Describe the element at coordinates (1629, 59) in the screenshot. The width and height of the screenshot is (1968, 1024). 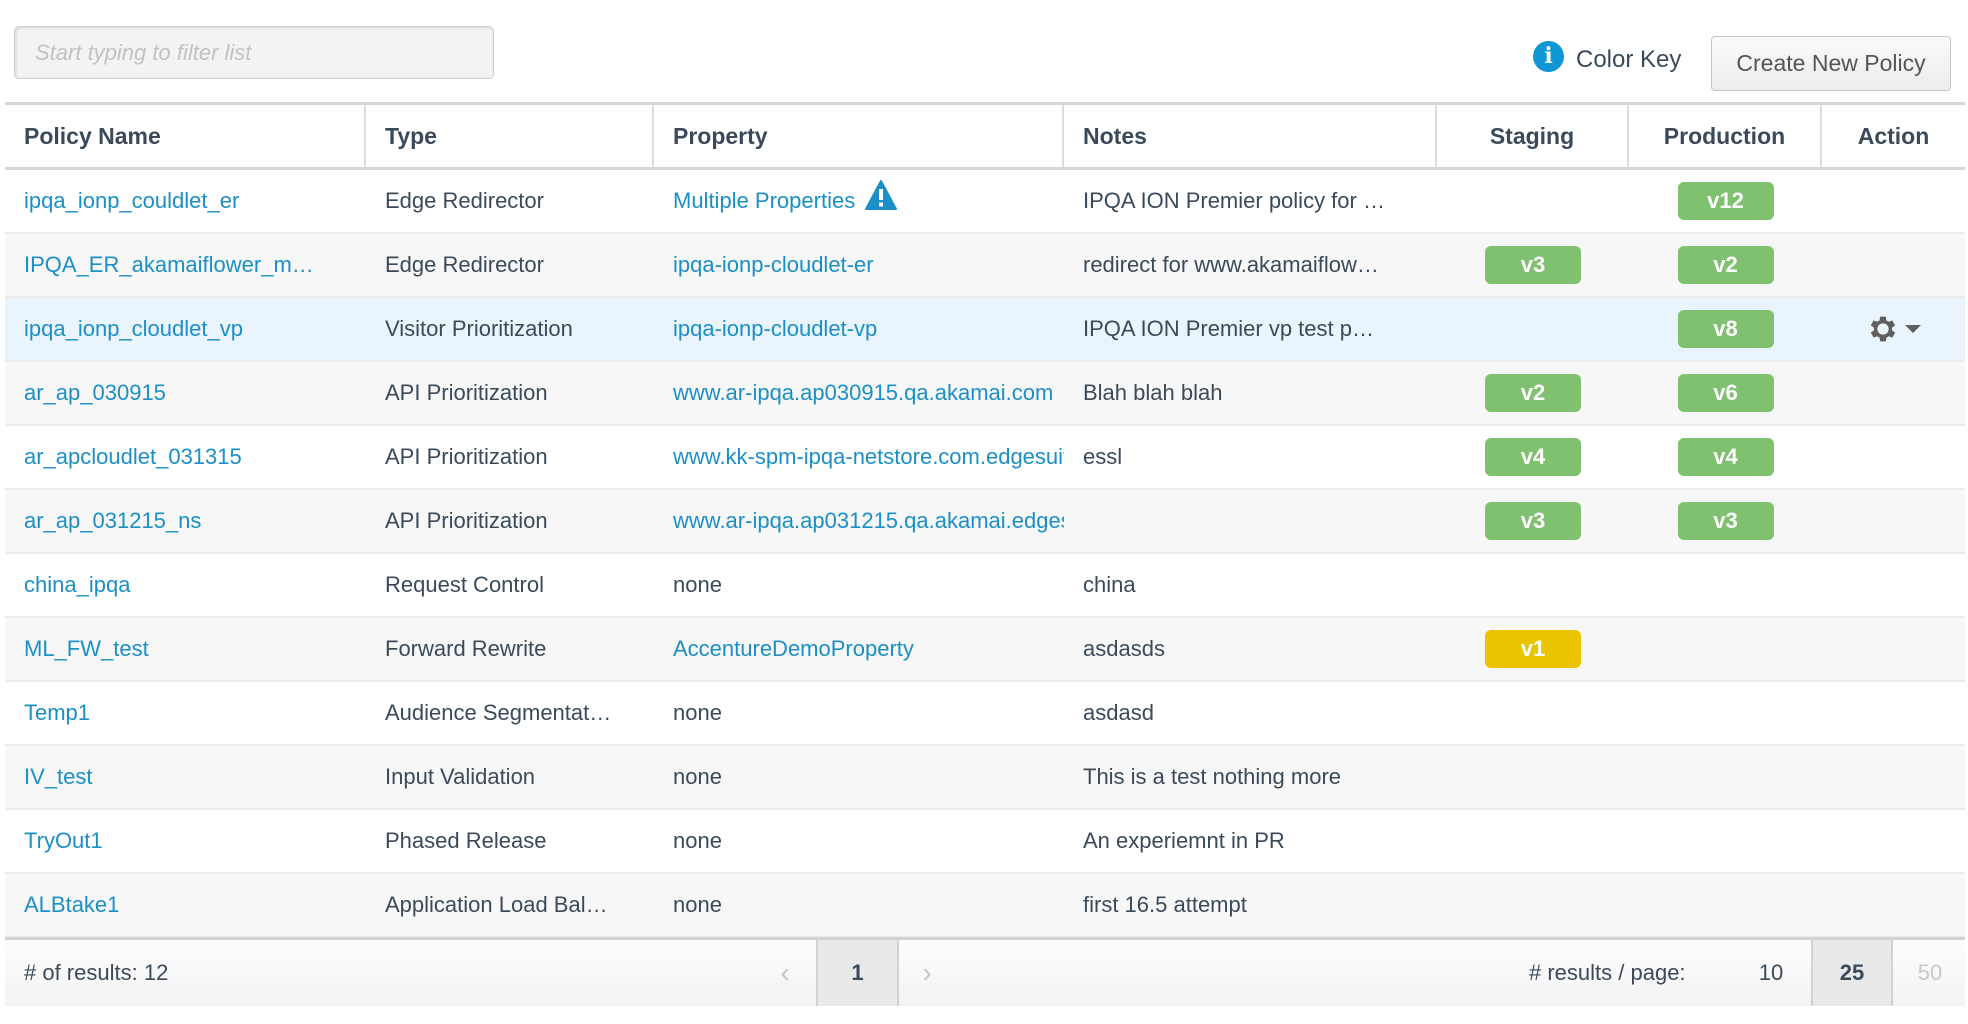
I see `color-key-label: Color Key` at that location.